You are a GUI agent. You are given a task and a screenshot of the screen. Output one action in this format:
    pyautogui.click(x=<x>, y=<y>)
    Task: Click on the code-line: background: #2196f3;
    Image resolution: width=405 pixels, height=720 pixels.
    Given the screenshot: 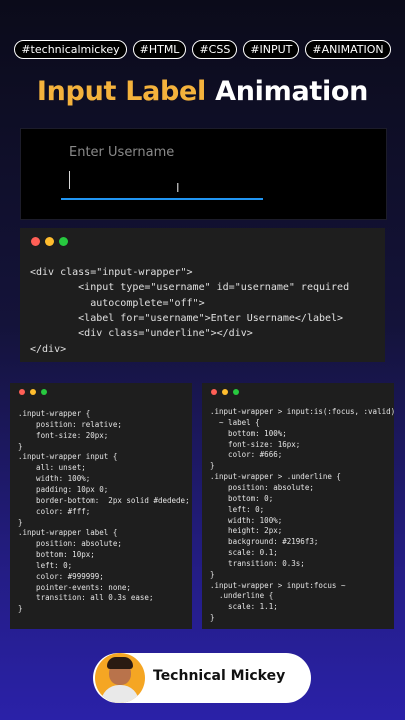 What is the action you would take?
    pyautogui.click(x=264, y=542)
    